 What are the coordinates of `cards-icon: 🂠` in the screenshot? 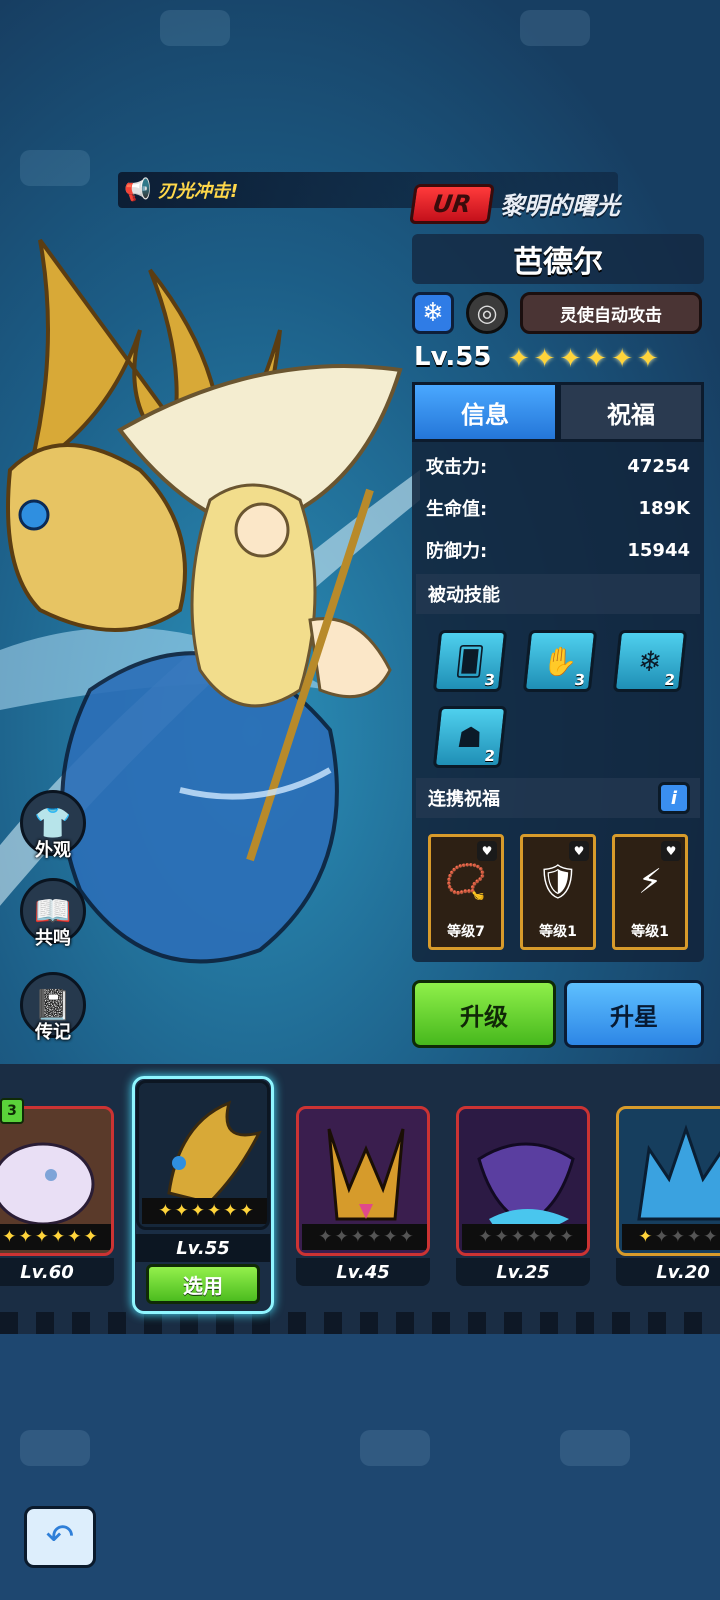 It's located at (470, 661).